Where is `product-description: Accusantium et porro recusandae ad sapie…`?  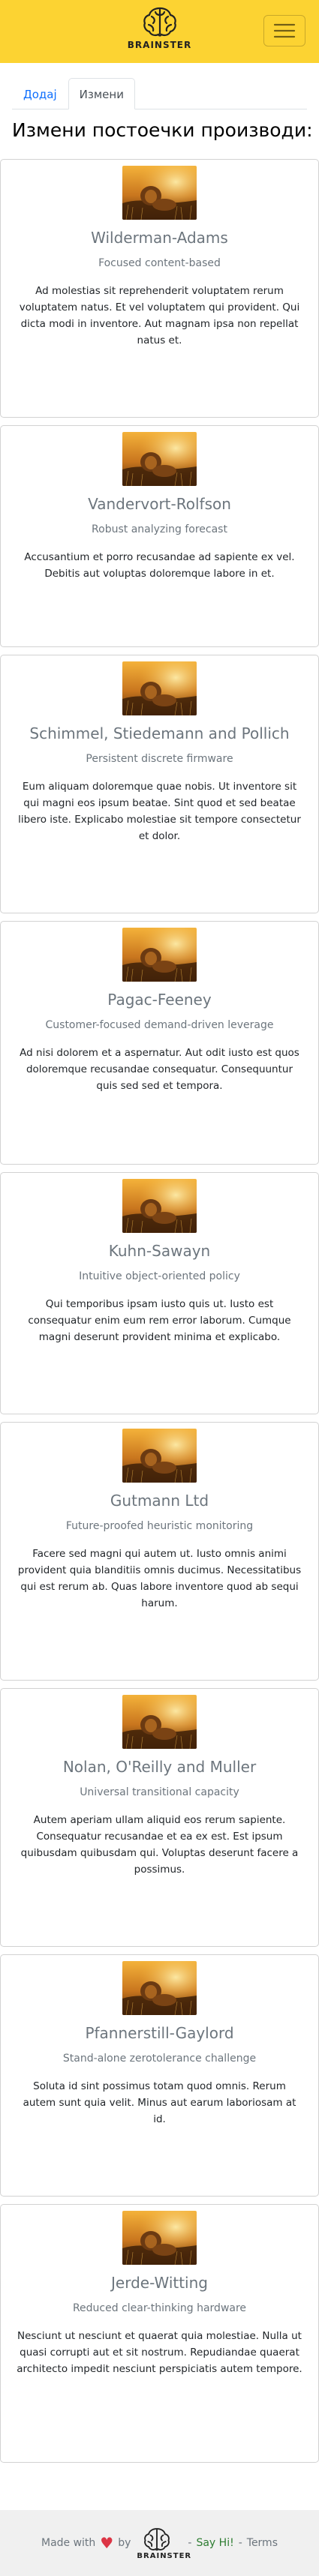
product-description: Accusantium et porro recusandae ad sapie… is located at coordinates (159, 565).